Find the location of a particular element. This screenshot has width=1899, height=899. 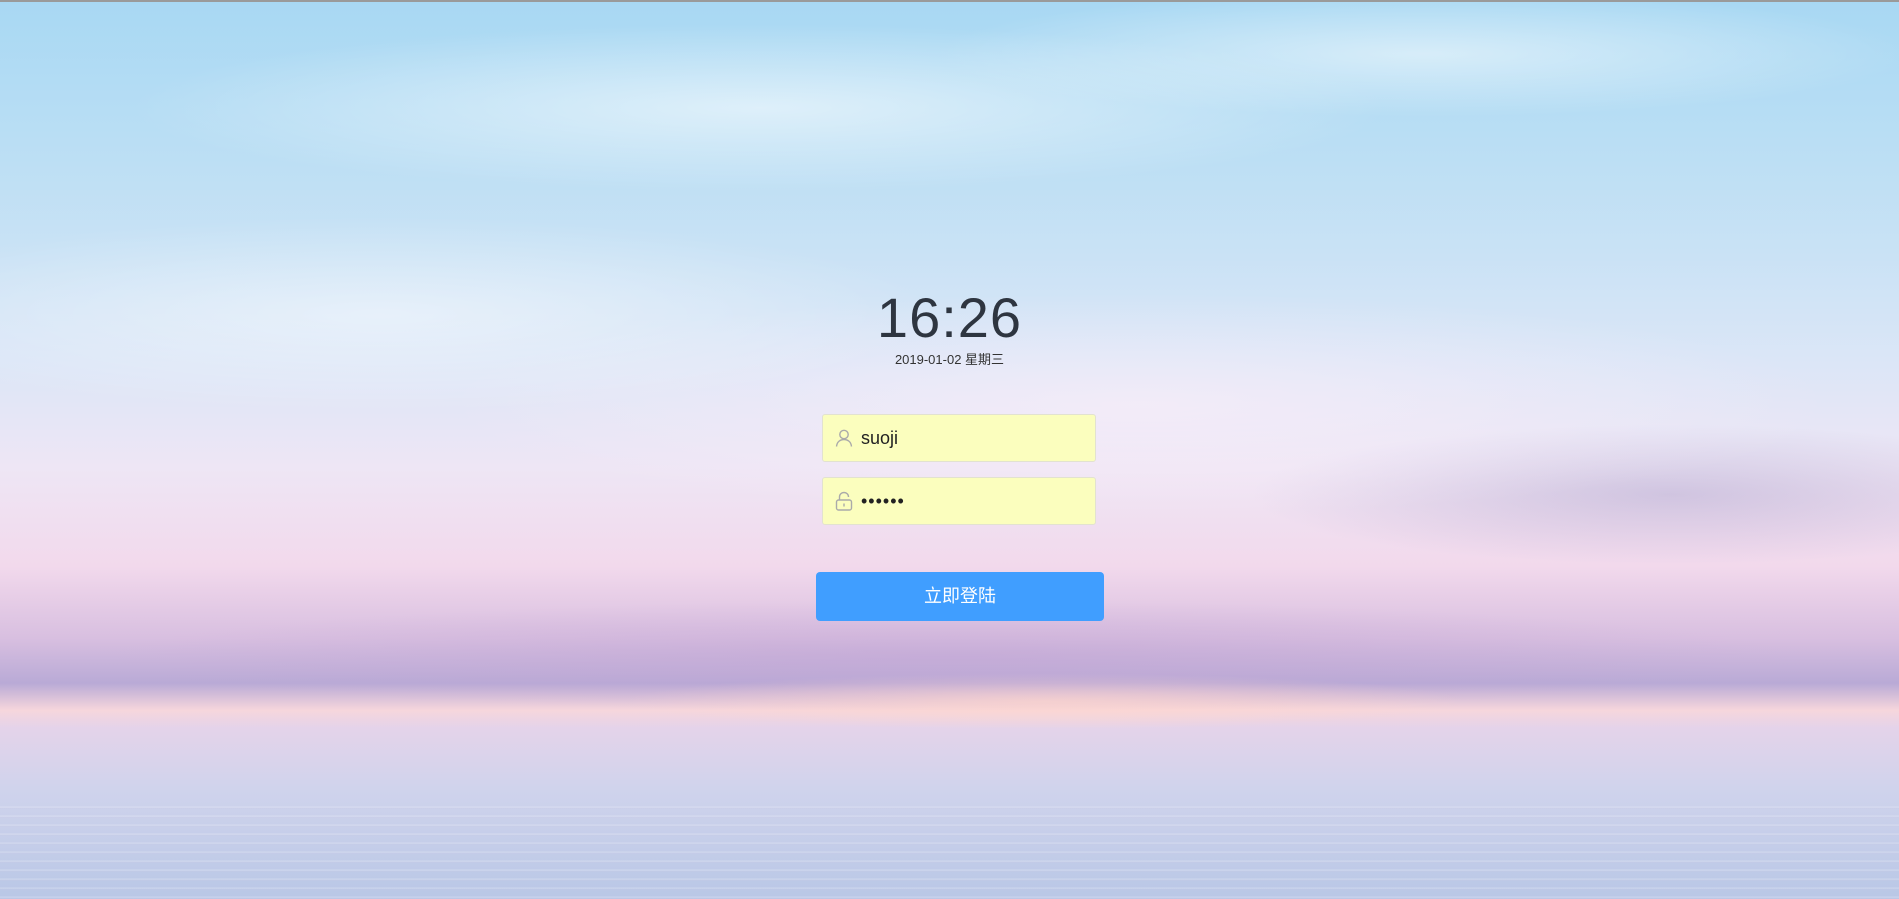

clock-time: 16:26 is located at coordinates (949, 317).